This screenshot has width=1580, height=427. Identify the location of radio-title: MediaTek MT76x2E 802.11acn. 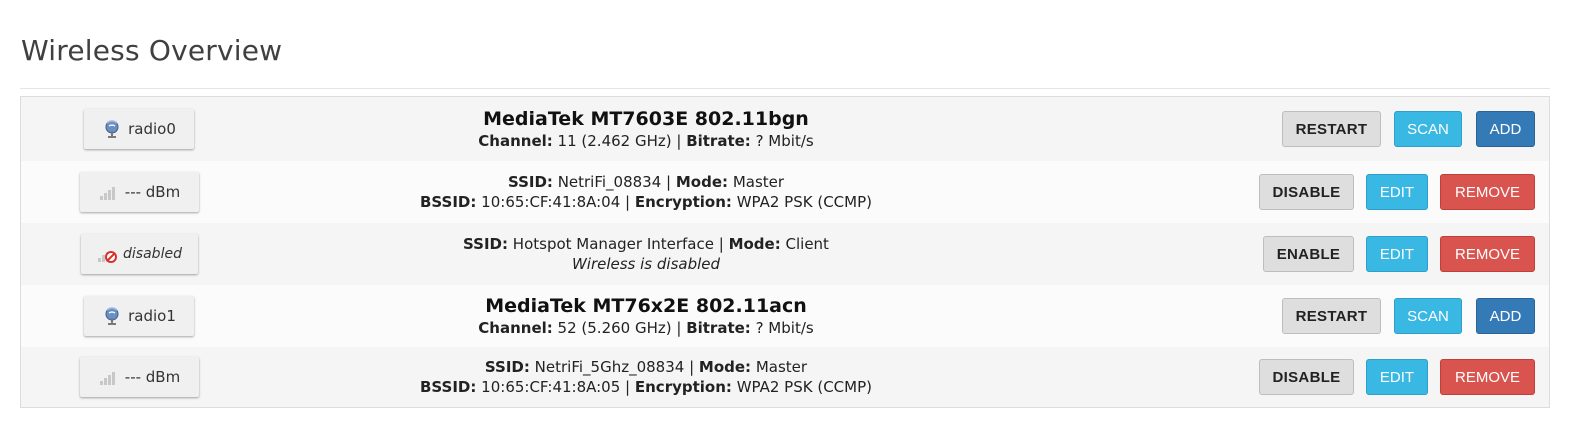
(646, 306).